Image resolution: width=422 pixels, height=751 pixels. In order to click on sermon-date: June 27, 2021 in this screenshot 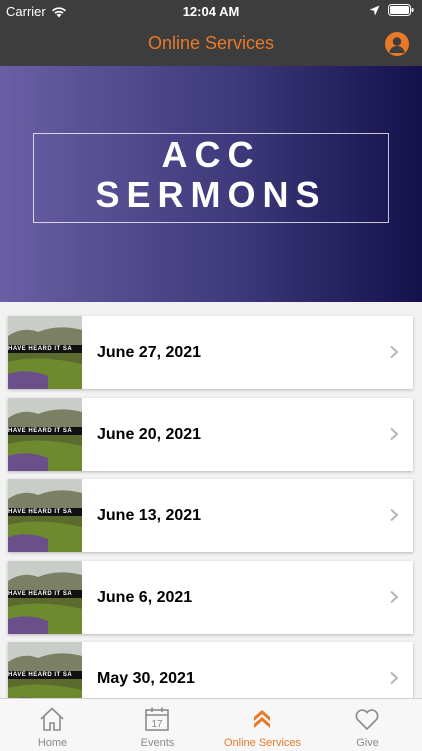, I will do `click(149, 352)`.